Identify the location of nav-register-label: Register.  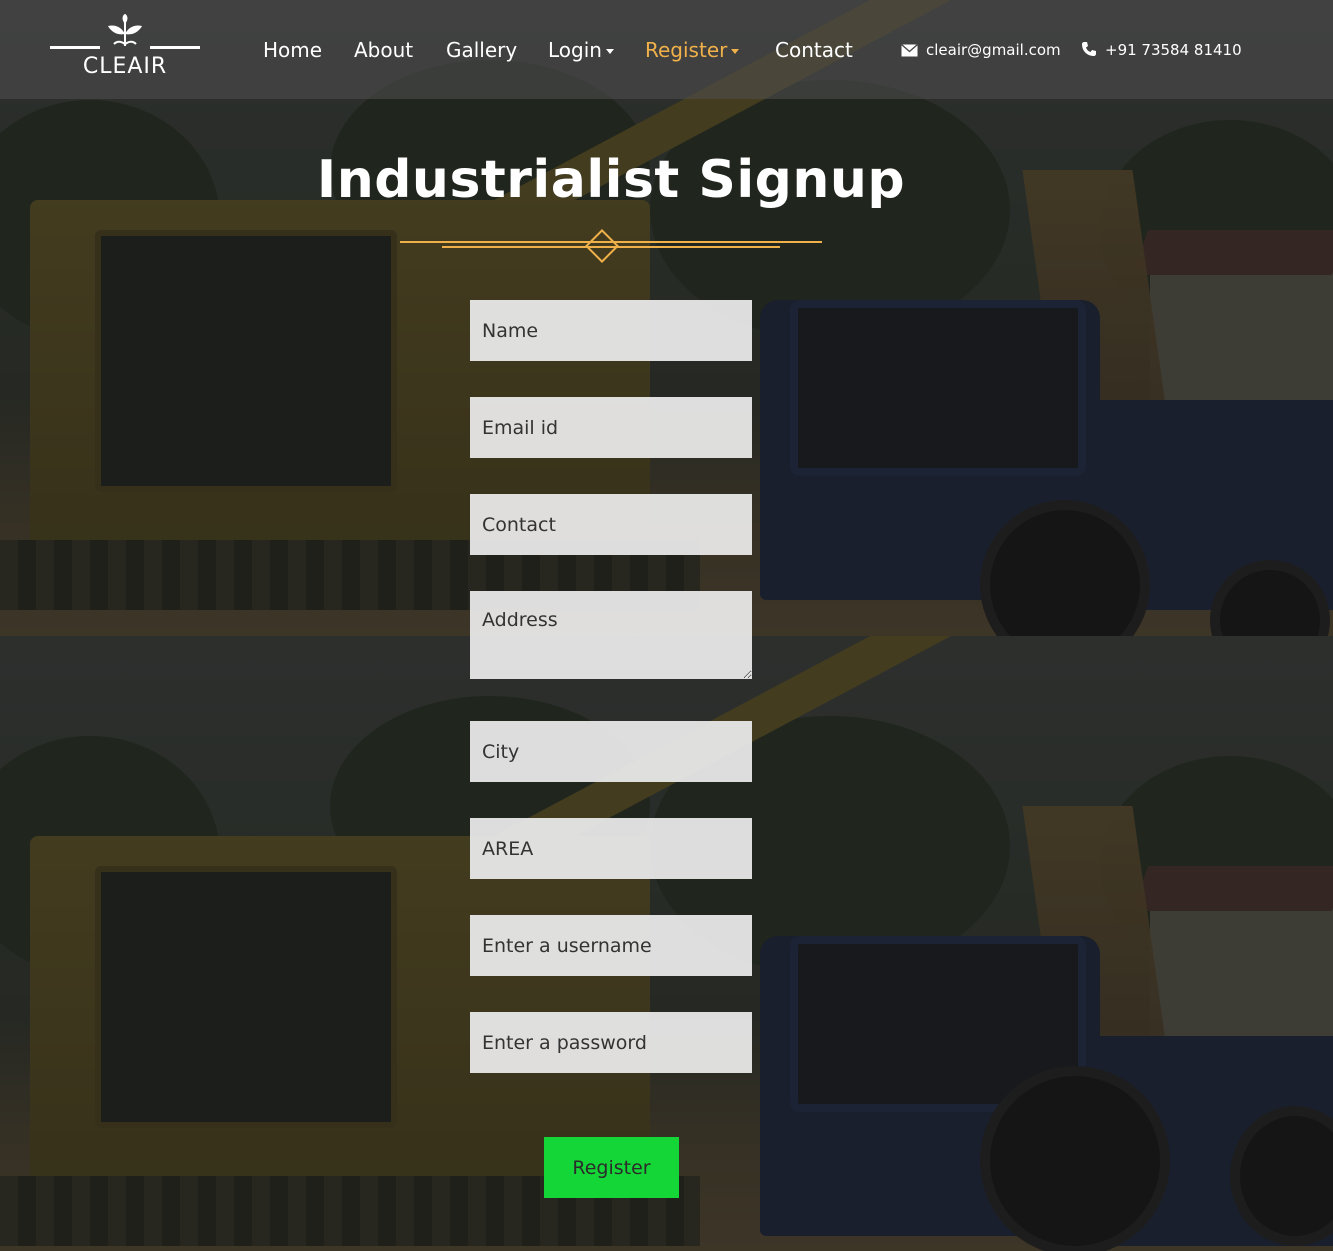
(686, 50).